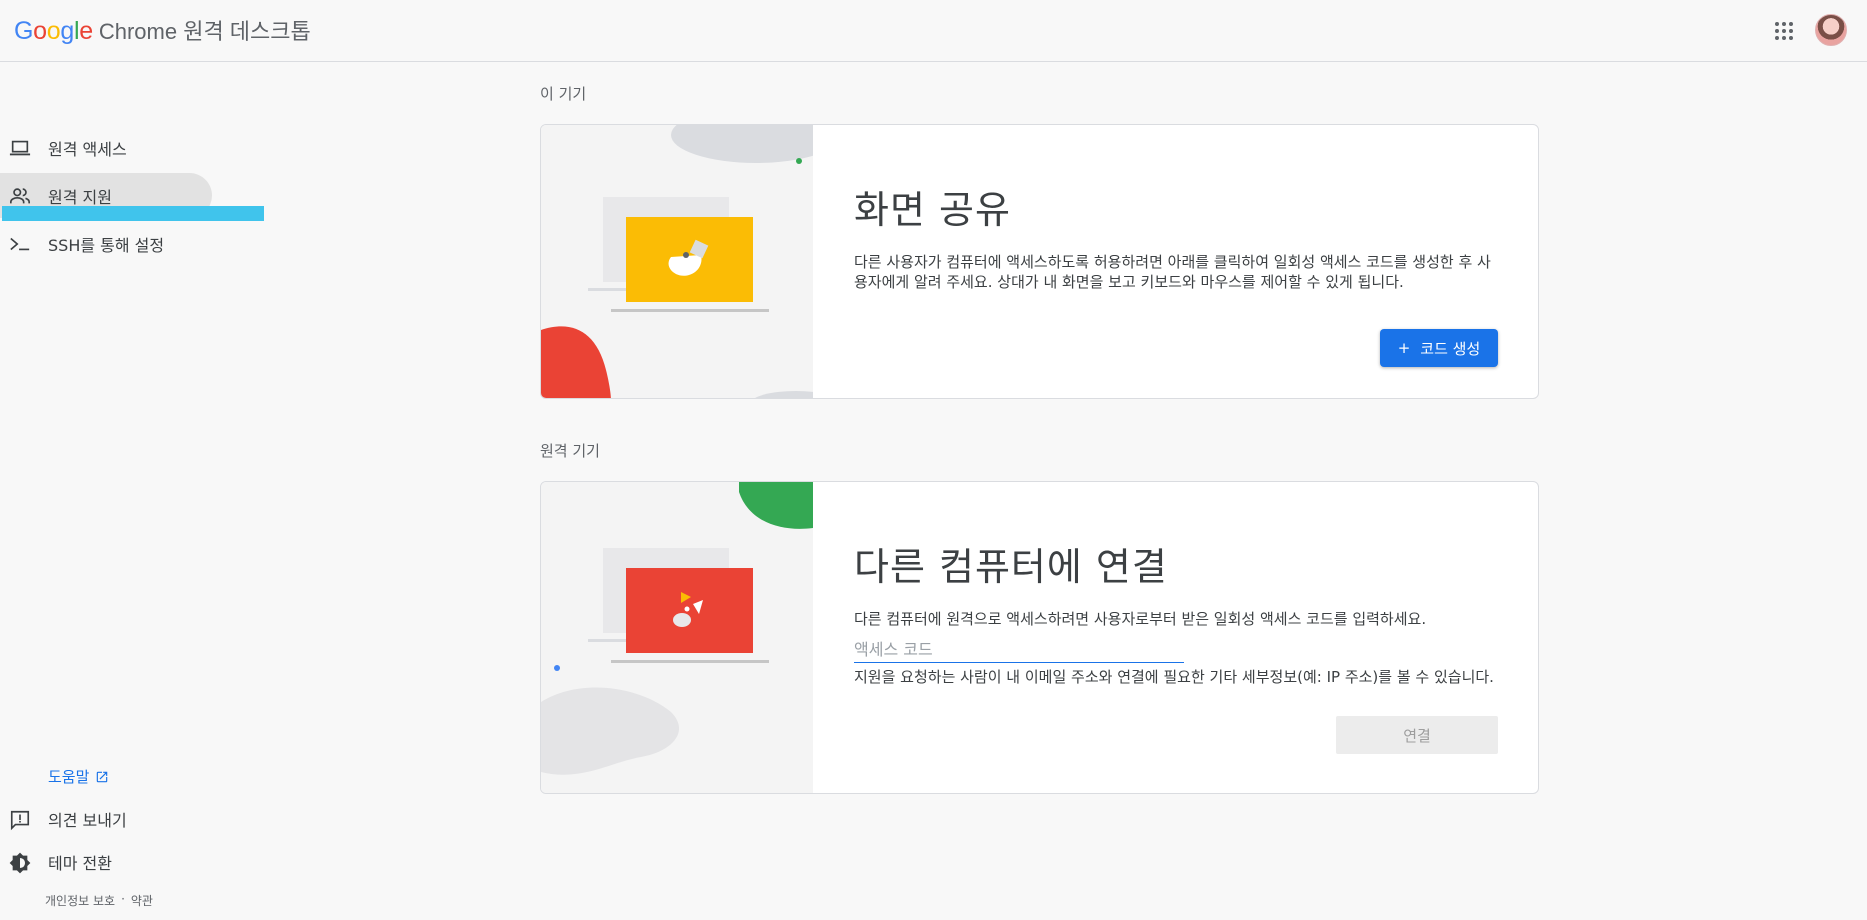 The image size is (1867, 920). I want to click on footer-links: 개인정보 보호 · 약관, so click(99, 900).